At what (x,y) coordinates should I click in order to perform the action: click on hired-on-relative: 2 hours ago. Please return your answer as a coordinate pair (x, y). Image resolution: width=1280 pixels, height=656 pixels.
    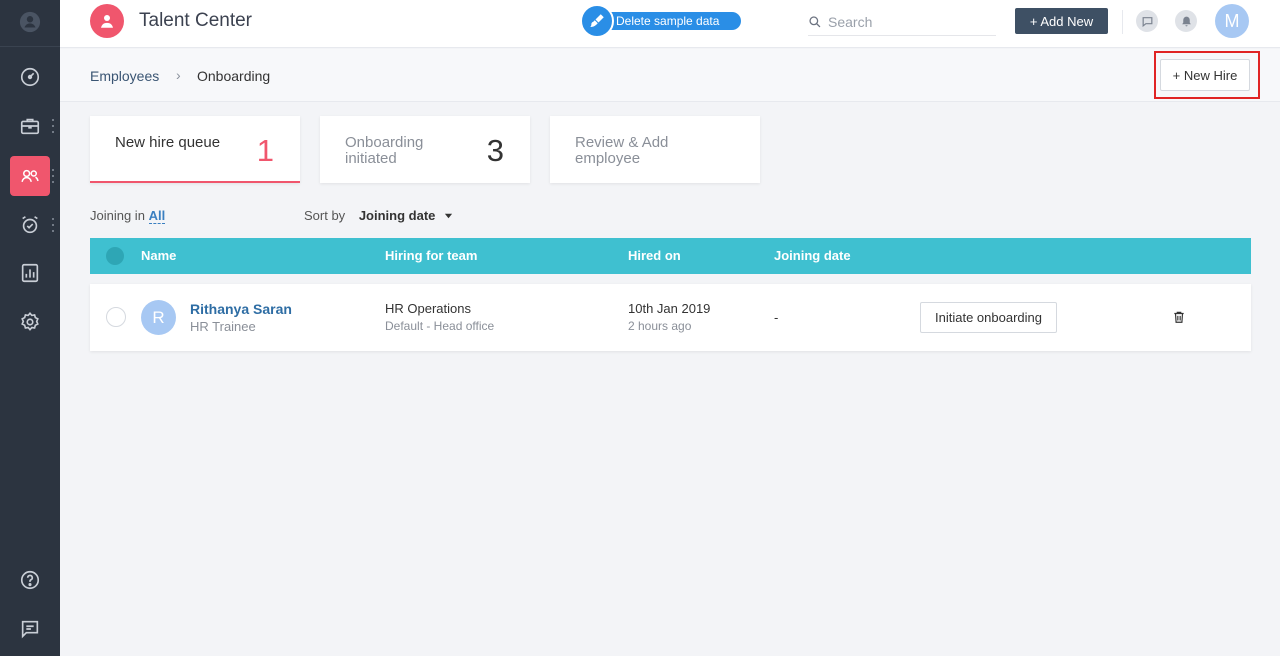
    Looking at the image, I should click on (660, 326).